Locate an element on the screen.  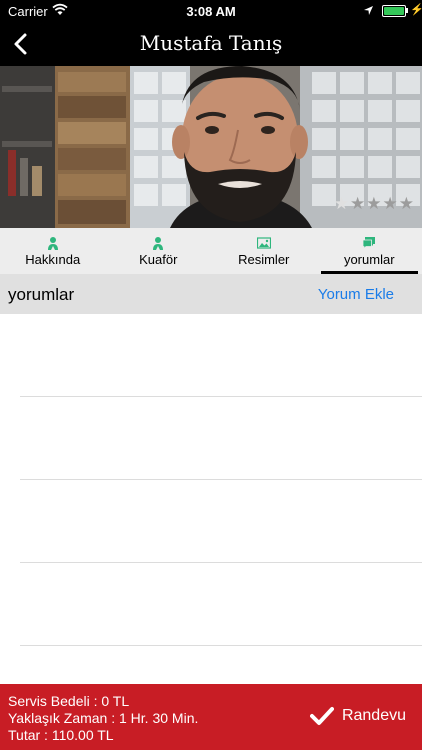
page-title: Mustafa Tanış is located at coordinates (211, 43).